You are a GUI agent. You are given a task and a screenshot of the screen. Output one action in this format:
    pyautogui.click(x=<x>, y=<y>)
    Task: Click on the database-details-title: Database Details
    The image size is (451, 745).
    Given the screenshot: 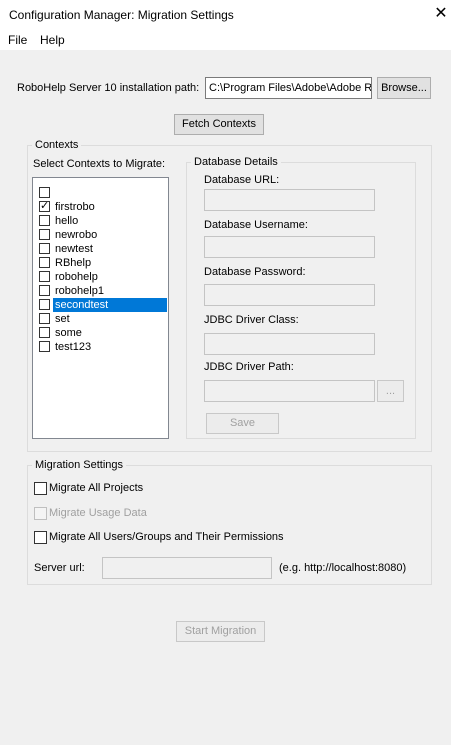 What is the action you would take?
    pyautogui.click(x=236, y=162)
    